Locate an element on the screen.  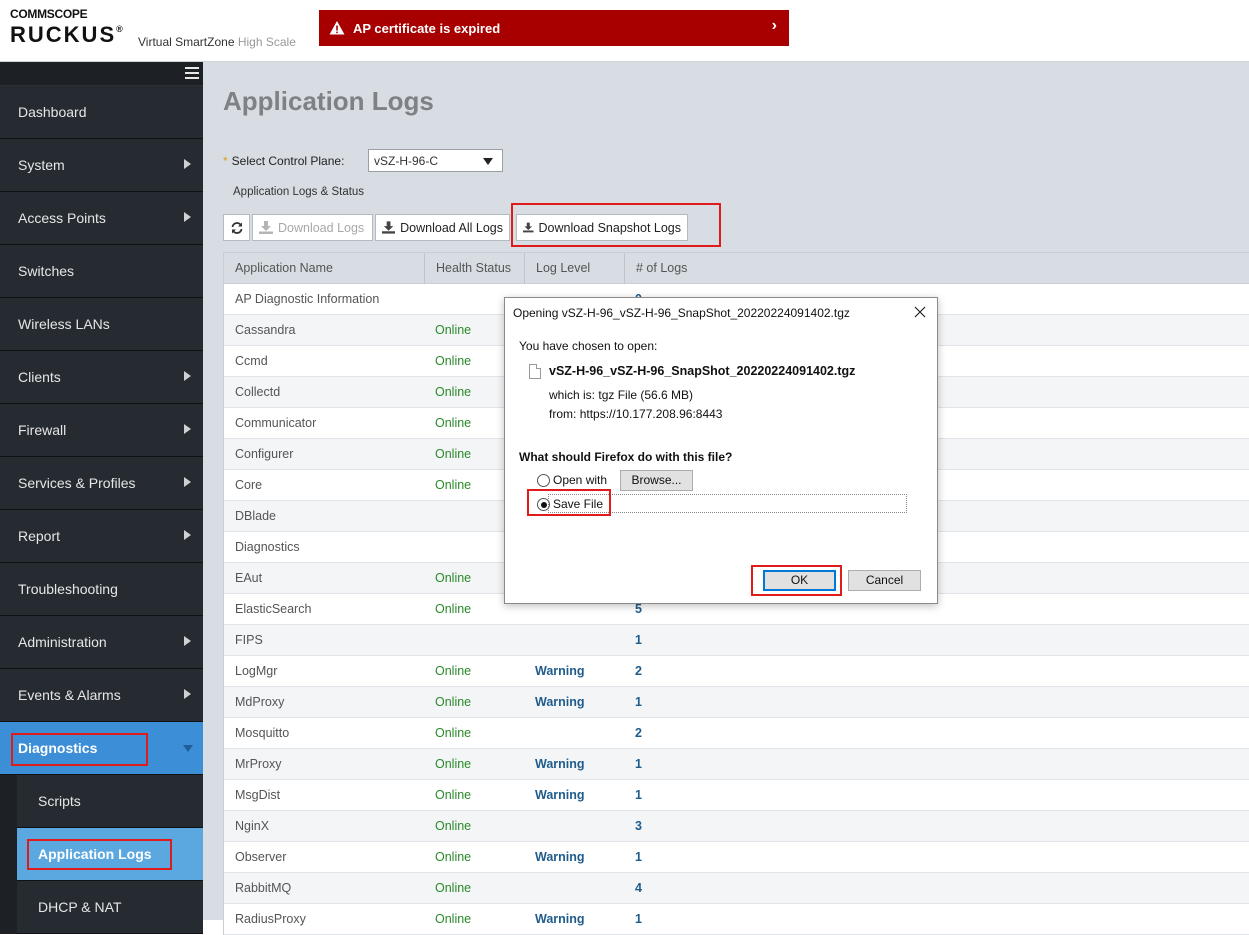
sidebar-subitem-dhcp-nat: DHCP & NAT is located at coordinates (110, 907).